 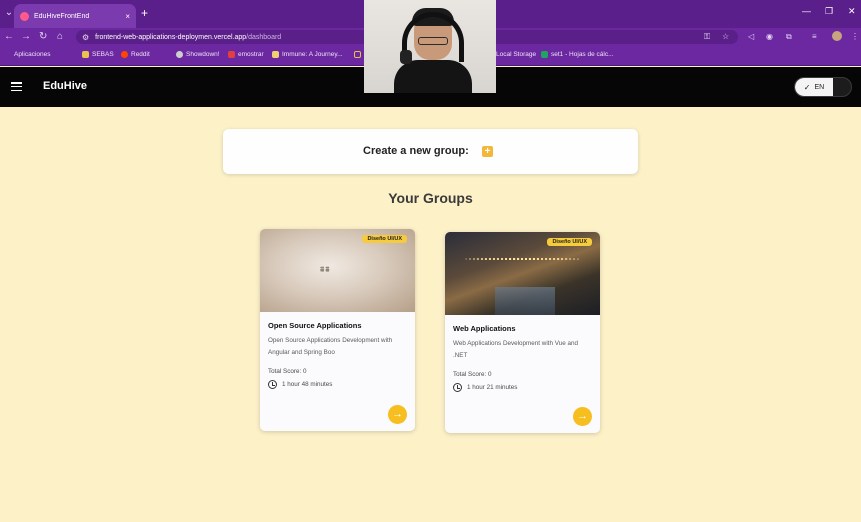 What do you see at coordinates (60, 37) in the screenshot?
I see `home-icon: ⌂` at bounding box center [60, 37].